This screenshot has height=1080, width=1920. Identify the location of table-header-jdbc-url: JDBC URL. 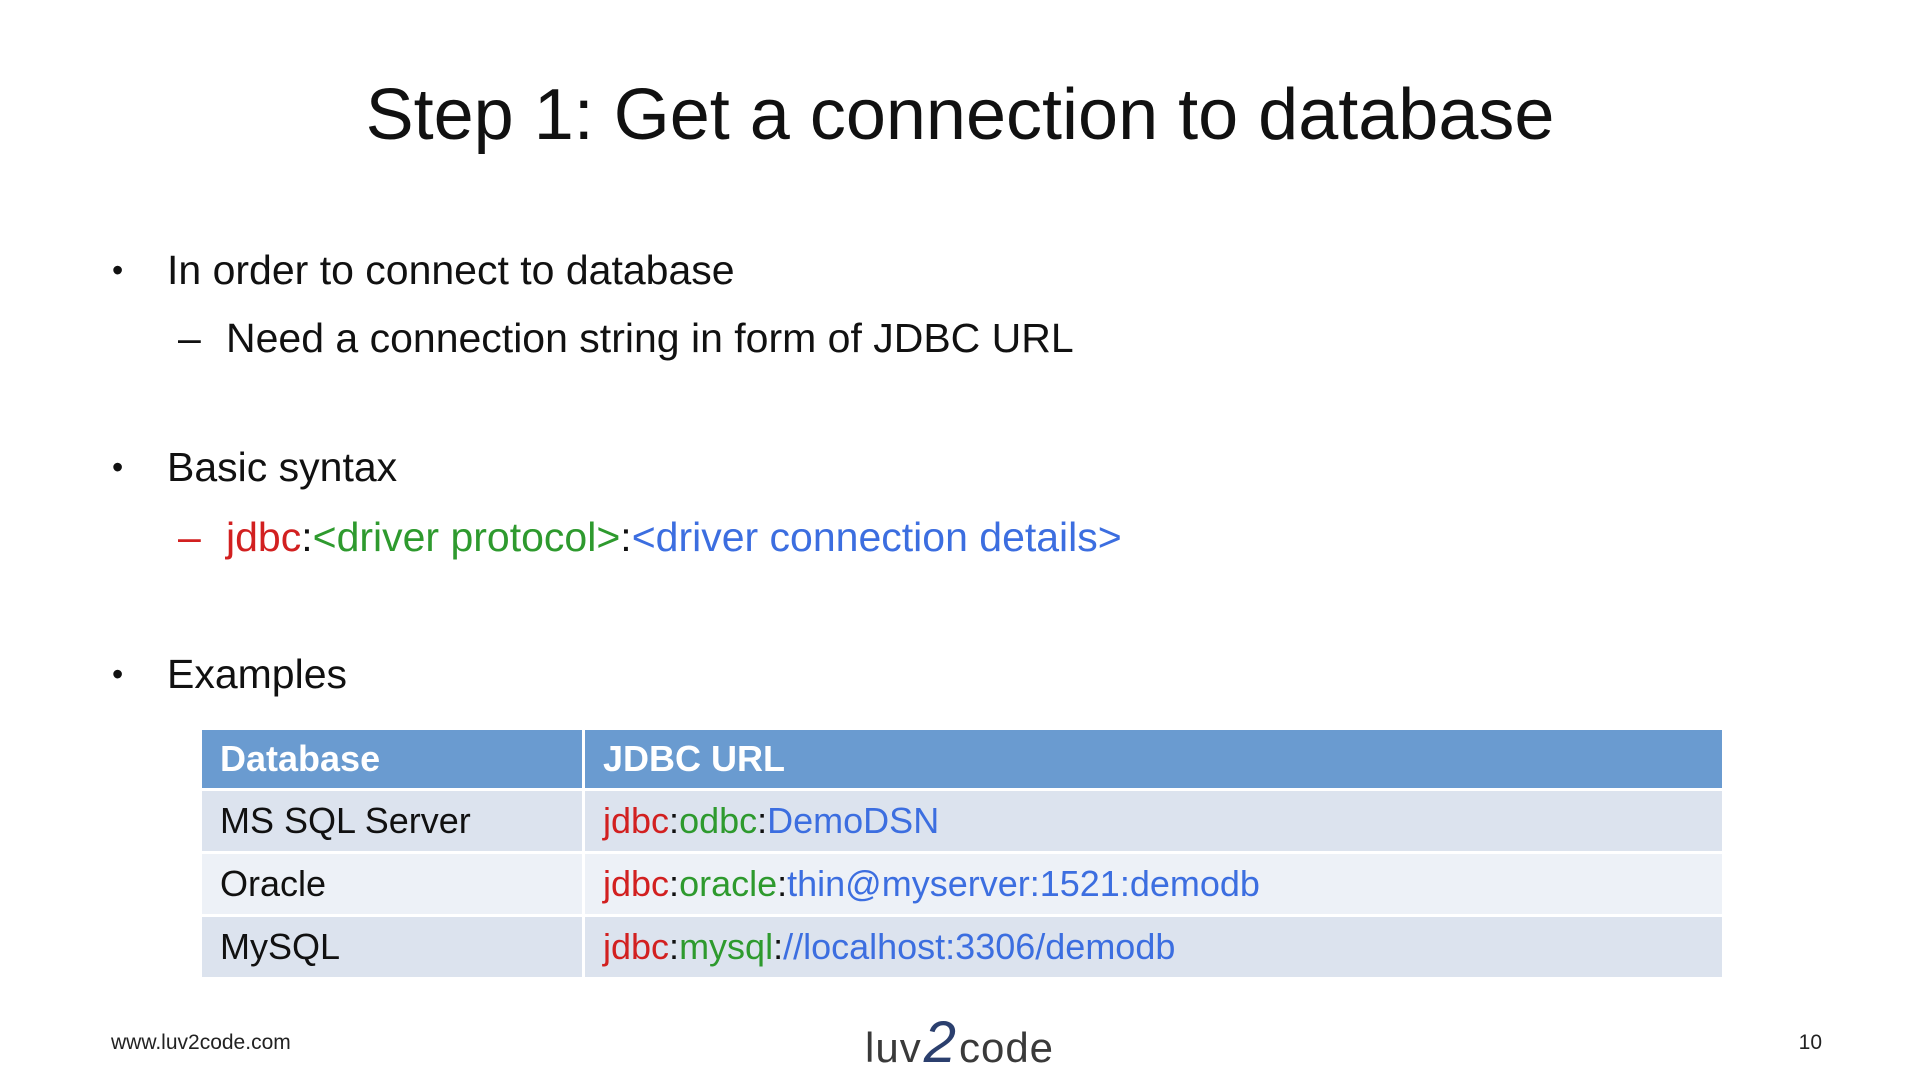
(1152, 760).